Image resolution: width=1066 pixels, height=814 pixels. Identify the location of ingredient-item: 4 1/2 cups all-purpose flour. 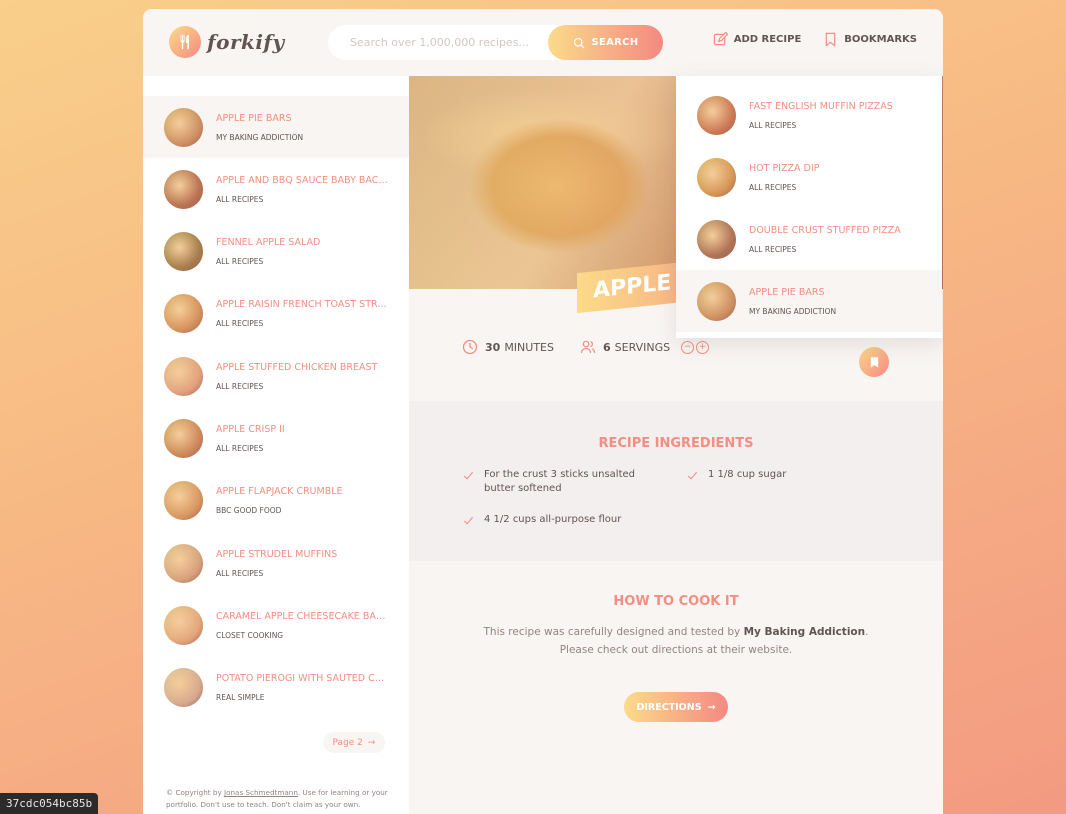
(563, 520).